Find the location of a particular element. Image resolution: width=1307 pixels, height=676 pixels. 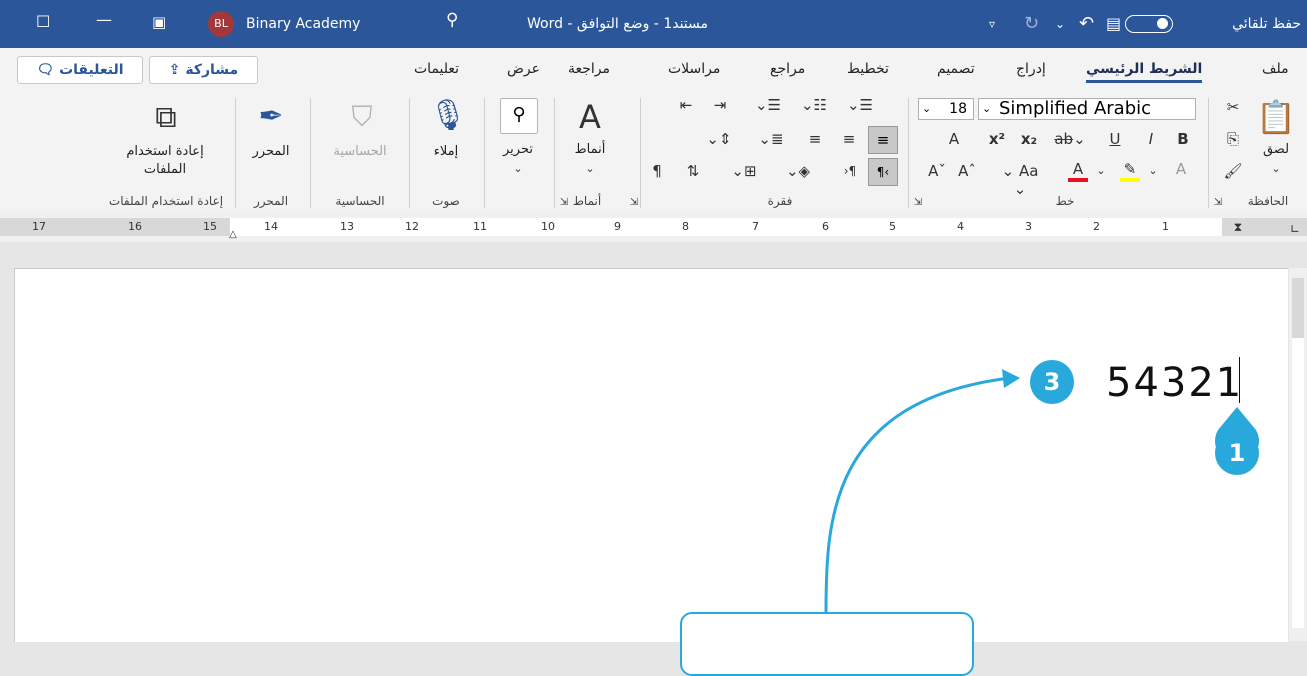

arrow-path is located at coordinates (917, 494).